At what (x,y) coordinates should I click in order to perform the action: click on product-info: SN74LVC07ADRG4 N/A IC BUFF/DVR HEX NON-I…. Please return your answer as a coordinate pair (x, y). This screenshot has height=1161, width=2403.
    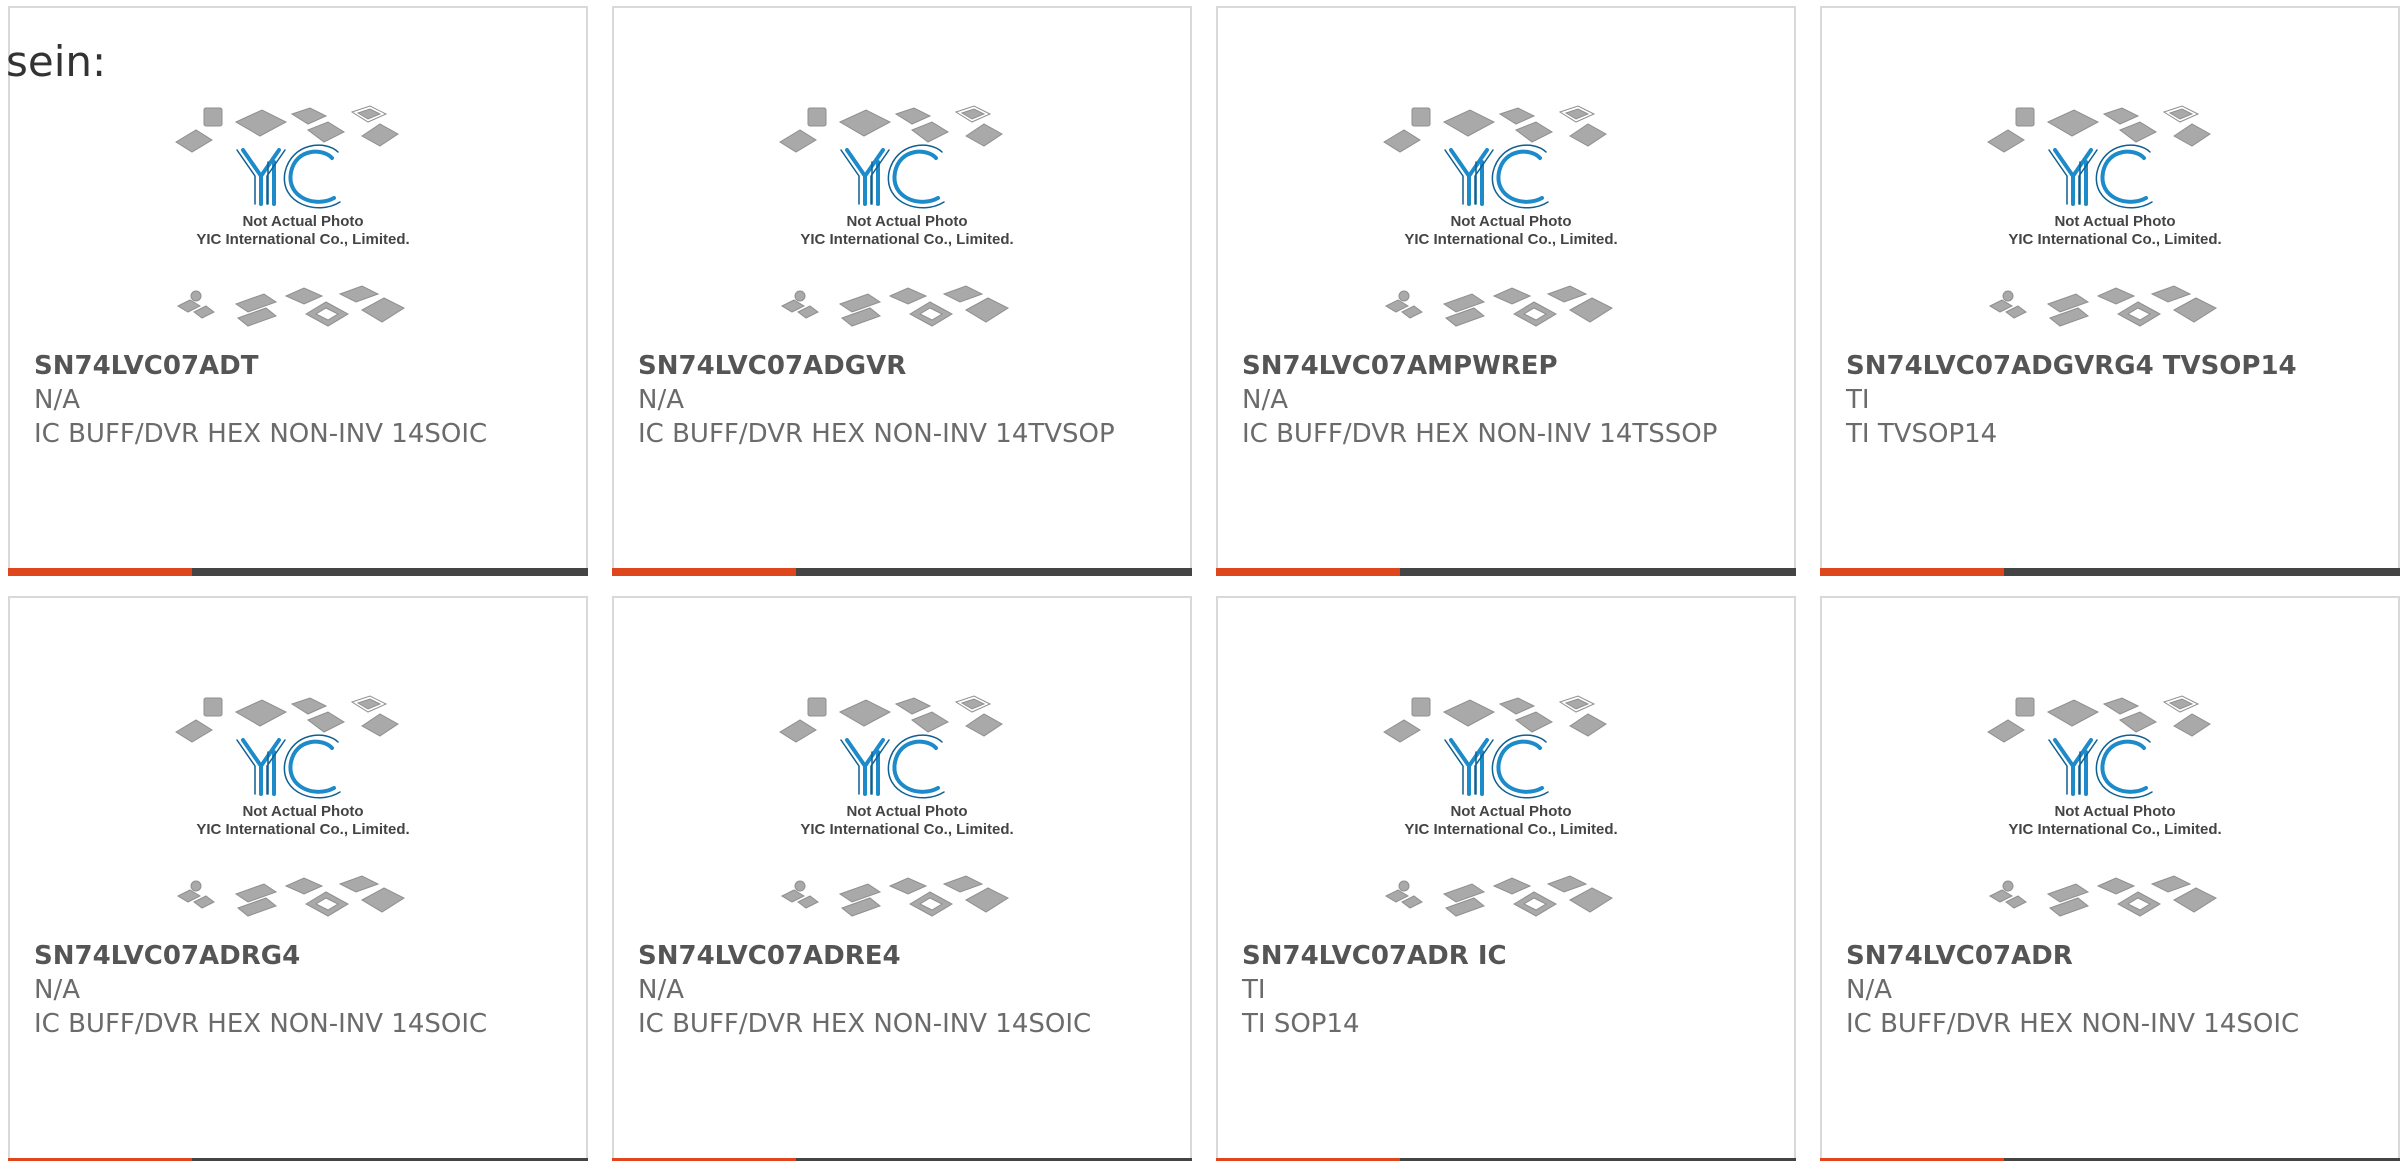
    Looking at the image, I should click on (302, 990).